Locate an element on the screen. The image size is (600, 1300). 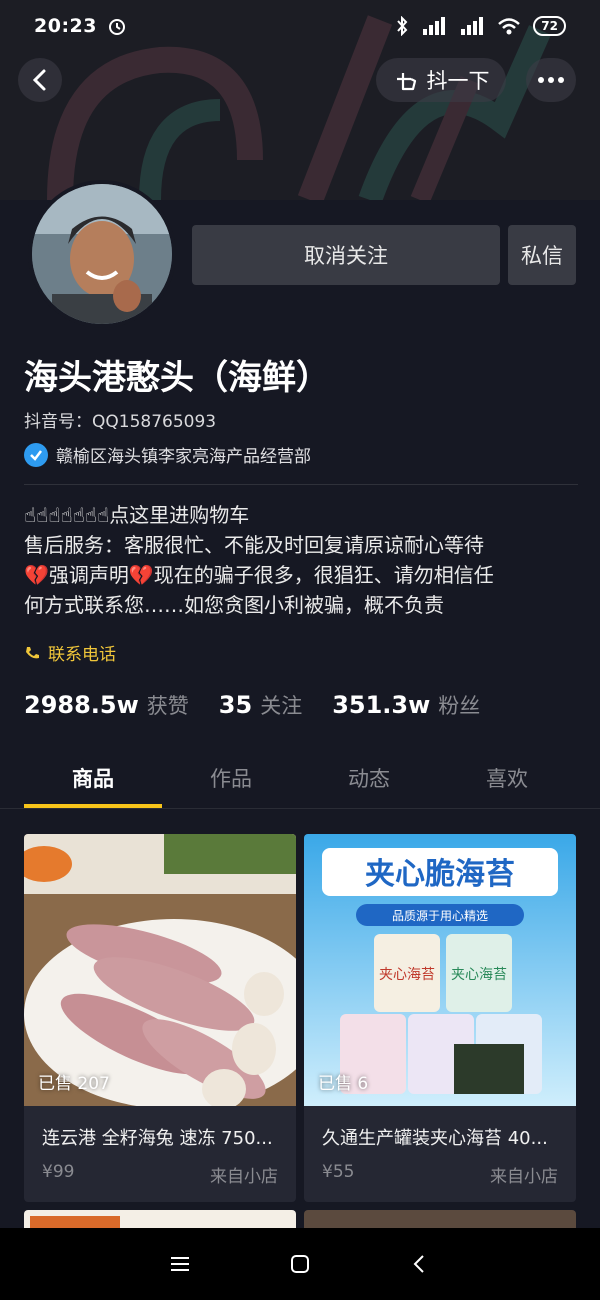
more-button is located at coordinates (551, 80).